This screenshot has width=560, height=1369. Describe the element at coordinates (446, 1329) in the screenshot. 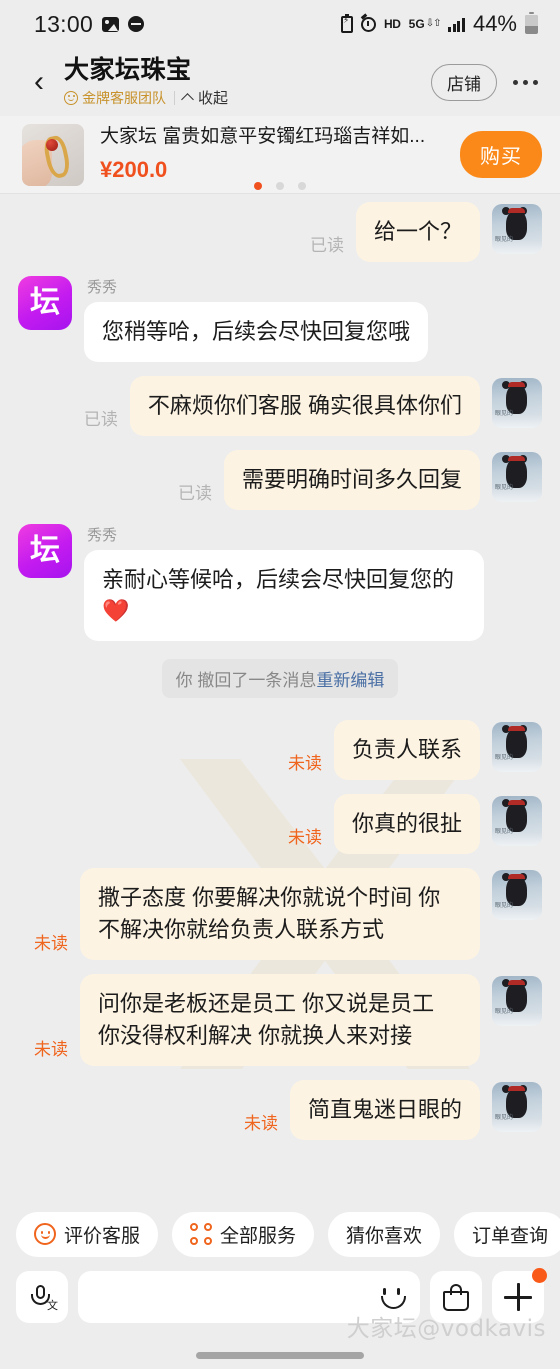

I see `image-watermark: 大家坛@vodkavis` at that location.